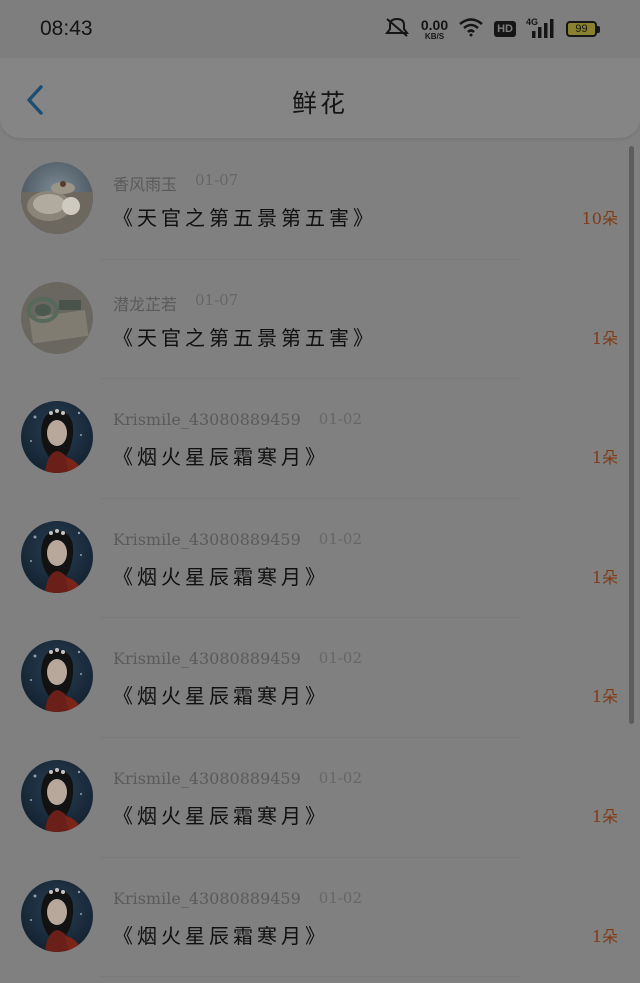 This screenshot has width=640, height=983. I want to click on gift-meta: 香风雨玉 01-07, so click(175, 183).